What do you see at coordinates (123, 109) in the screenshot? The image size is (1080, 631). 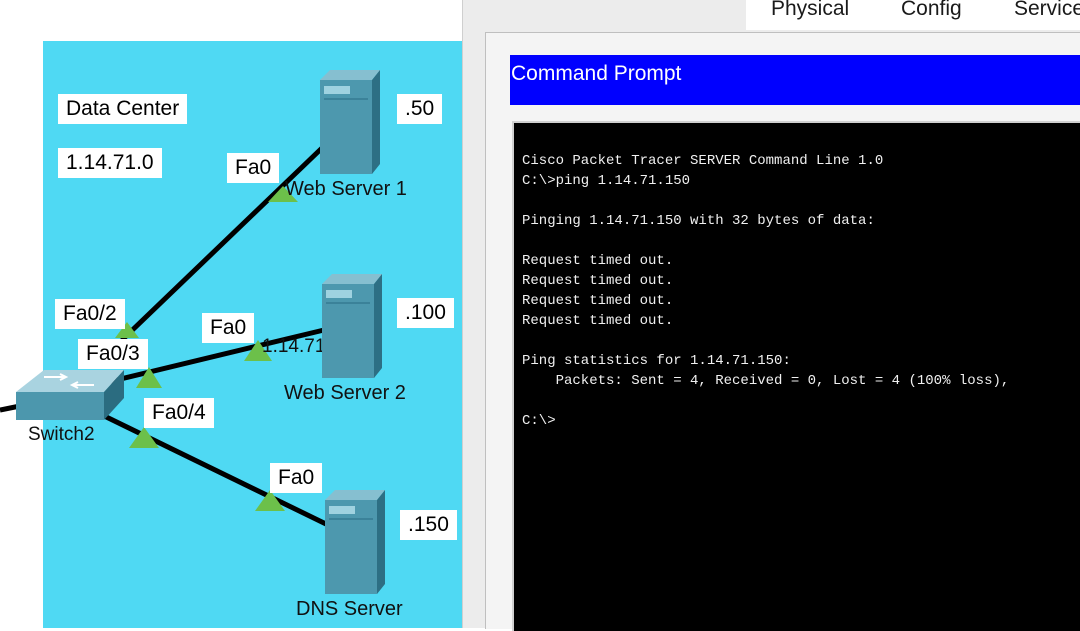 I see `area-label: Data Center` at bounding box center [123, 109].